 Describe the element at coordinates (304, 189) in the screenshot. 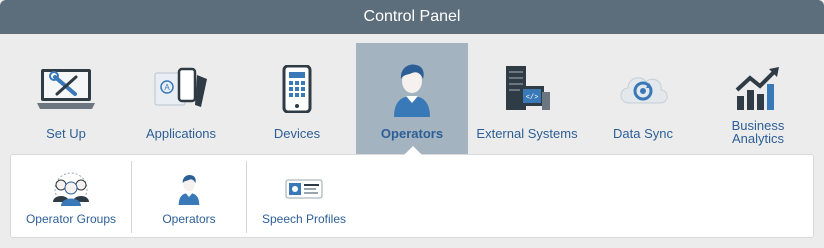

I see `speech-profile-icon` at that location.